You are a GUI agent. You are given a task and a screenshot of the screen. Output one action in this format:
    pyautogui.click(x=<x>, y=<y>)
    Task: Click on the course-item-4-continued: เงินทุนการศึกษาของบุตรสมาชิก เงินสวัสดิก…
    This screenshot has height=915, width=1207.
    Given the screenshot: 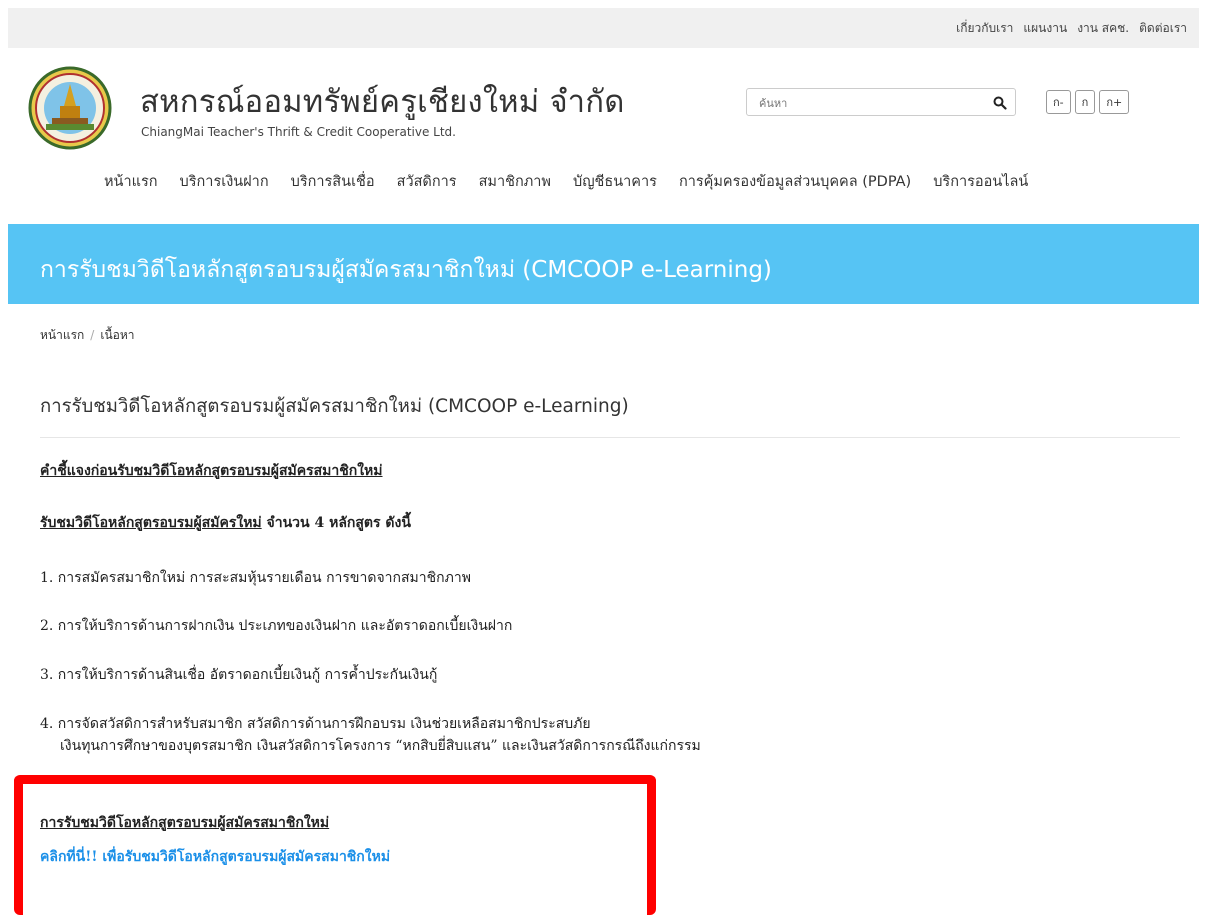 What is the action you would take?
    pyautogui.click(x=380, y=746)
    